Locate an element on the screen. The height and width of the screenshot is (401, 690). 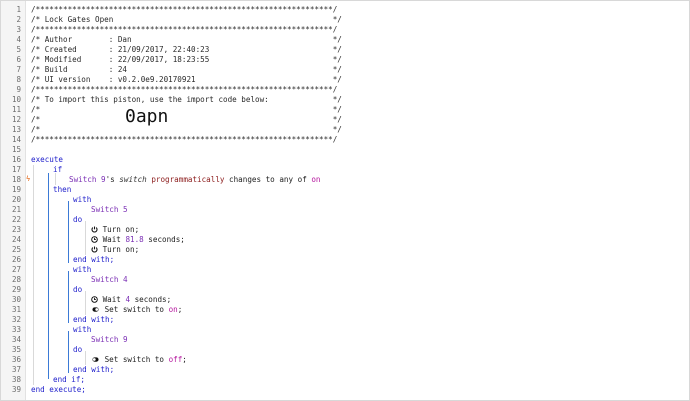
line-number: 35 is located at coordinates (16, 349).